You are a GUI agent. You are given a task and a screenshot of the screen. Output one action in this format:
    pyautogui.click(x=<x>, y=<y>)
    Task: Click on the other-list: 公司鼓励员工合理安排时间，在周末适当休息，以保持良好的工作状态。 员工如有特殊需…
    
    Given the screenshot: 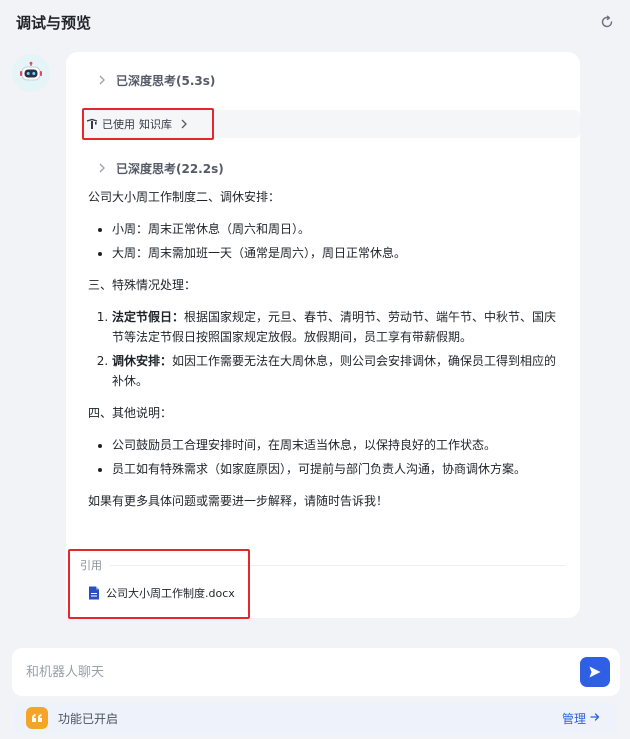 What is the action you would take?
    pyautogui.click(x=323, y=457)
    